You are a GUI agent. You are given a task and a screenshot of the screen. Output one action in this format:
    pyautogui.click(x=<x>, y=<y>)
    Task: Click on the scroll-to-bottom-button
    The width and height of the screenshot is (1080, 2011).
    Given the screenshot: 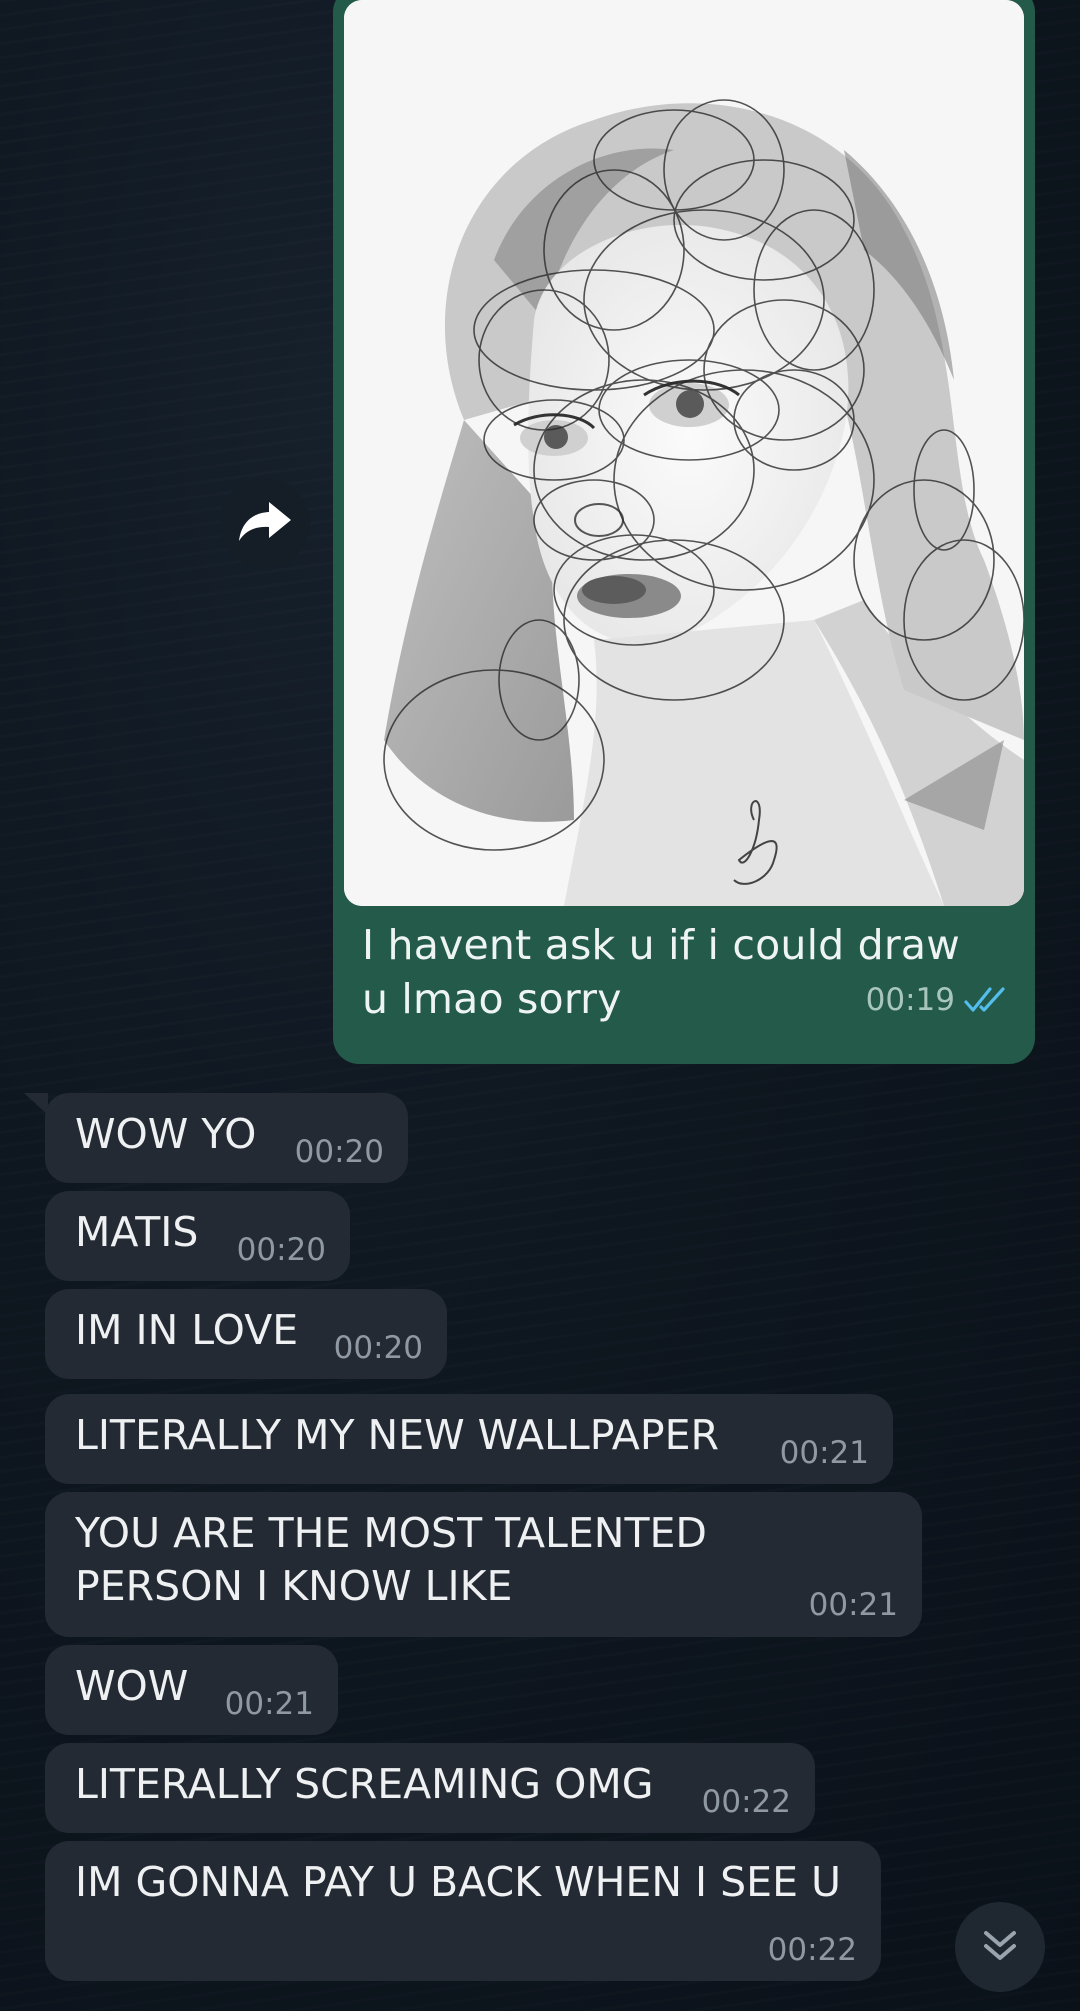 What is the action you would take?
    pyautogui.click(x=1000, y=1947)
    